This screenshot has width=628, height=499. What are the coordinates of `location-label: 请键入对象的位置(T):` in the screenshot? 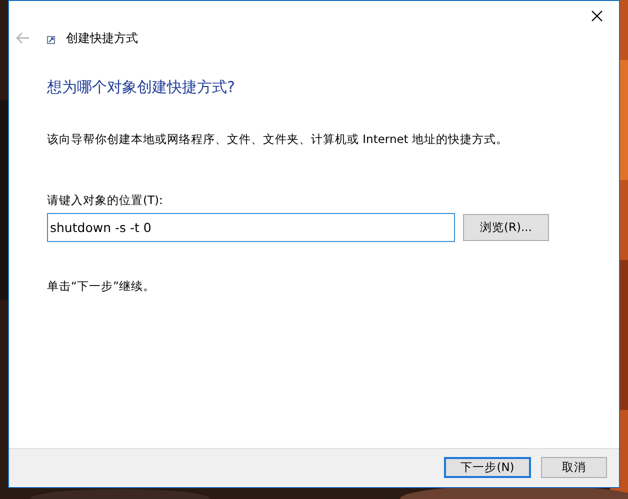 It's located at (105, 200).